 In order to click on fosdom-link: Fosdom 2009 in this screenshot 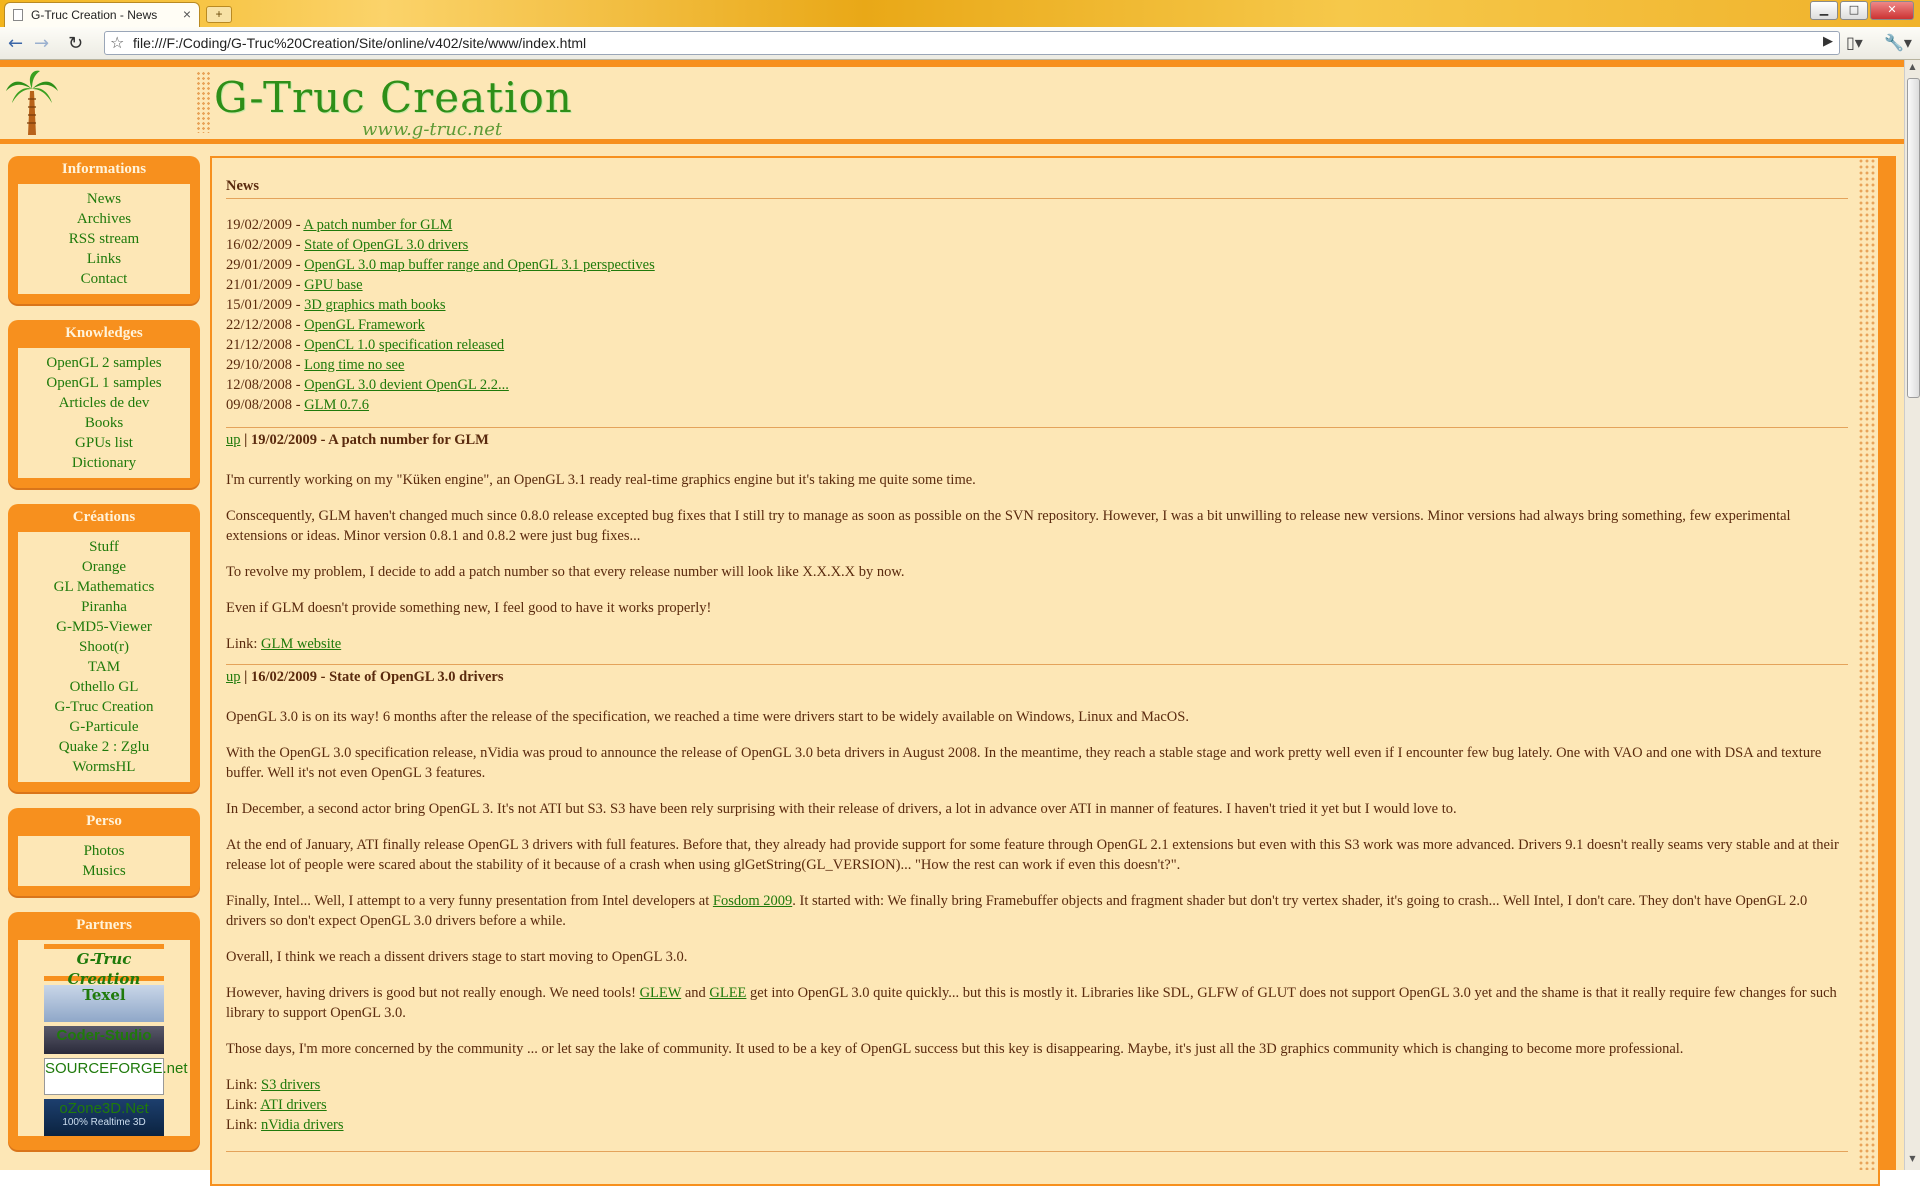, I will do `click(752, 901)`.